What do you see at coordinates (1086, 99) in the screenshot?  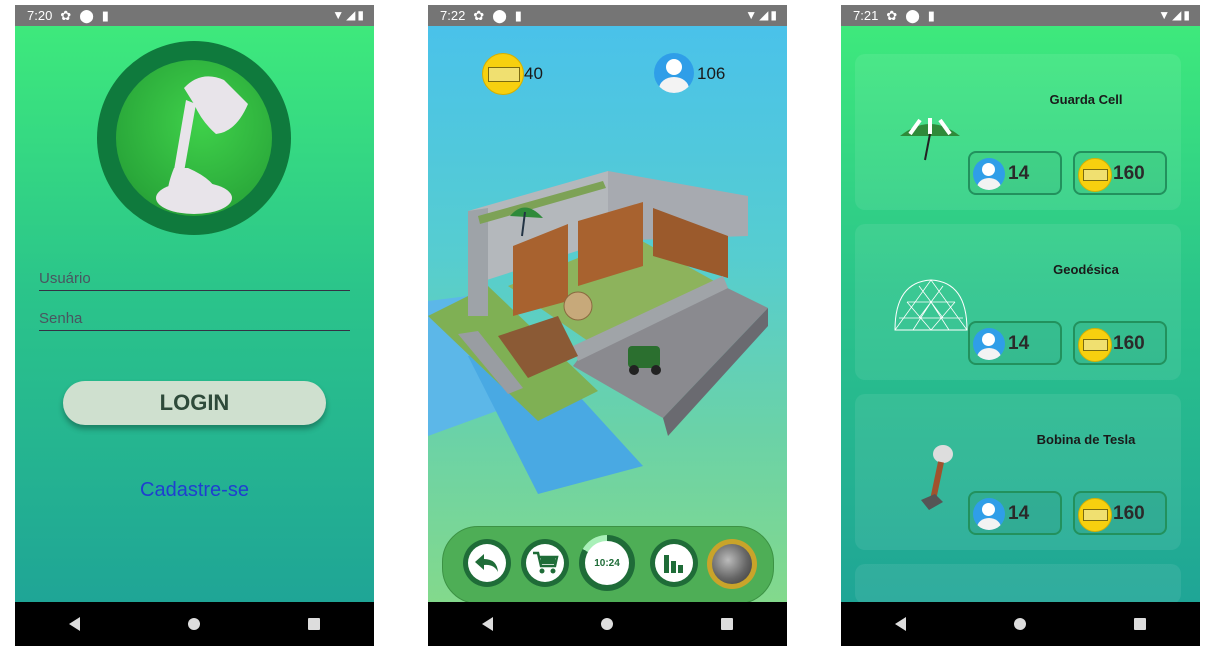 I see `item-name: Guarda Cell` at bounding box center [1086, 99].